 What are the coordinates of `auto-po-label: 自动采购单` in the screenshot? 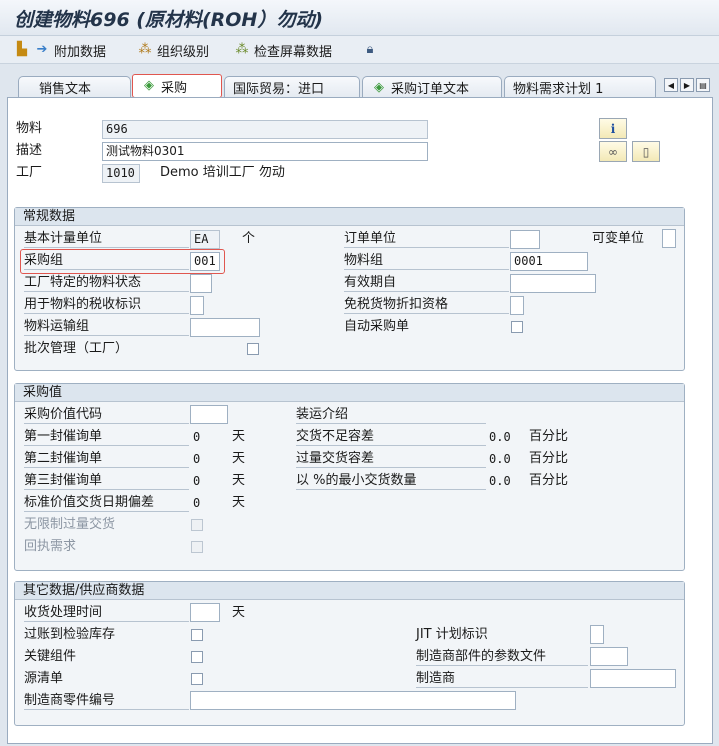 It's located at (377, 326).